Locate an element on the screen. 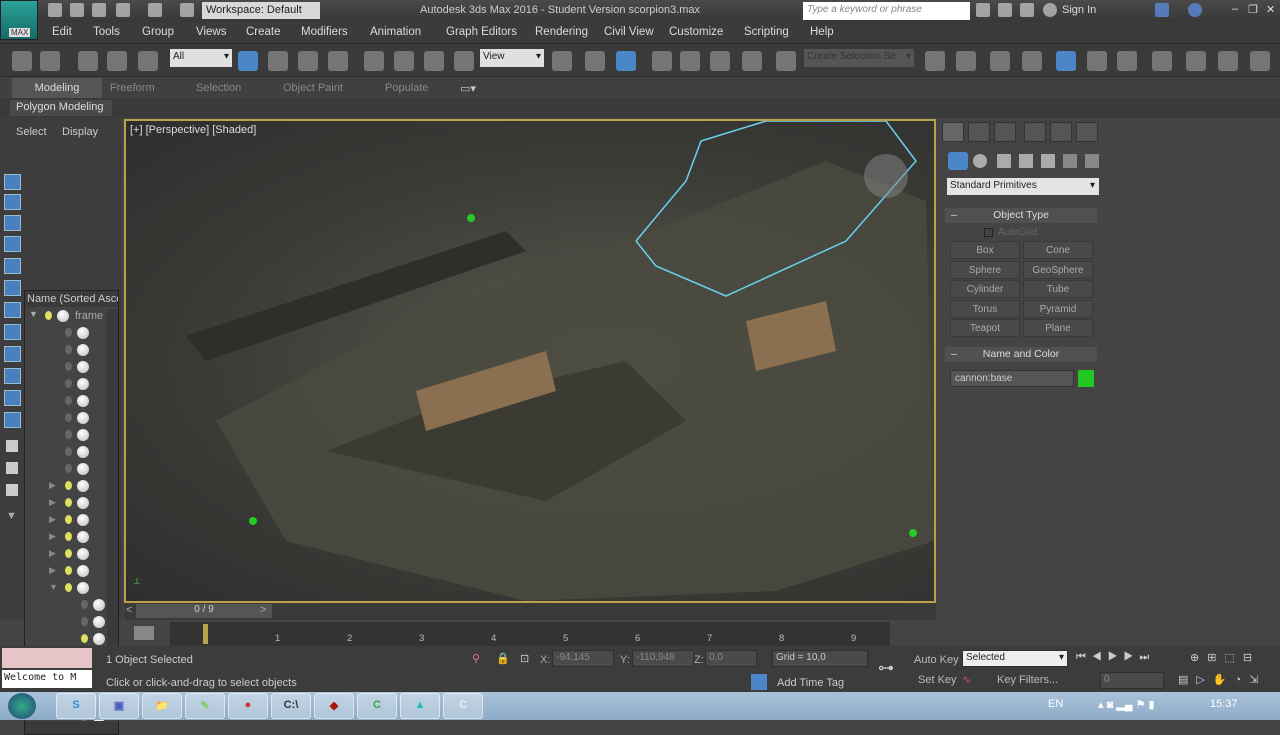 This screenshot has width=1280, height=735. add-time-tag-button: Add Time Tag is located at coordinates (810, 683).